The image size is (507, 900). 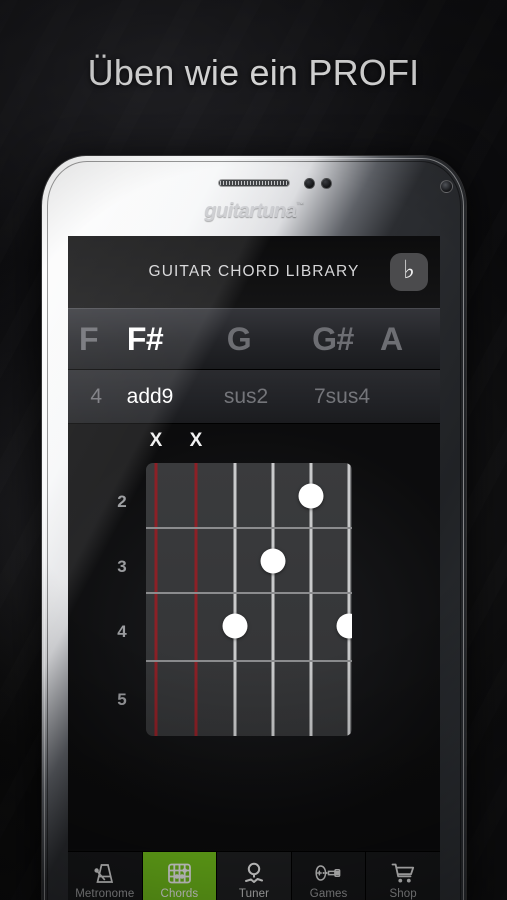 I want to click on nav-label-chords: Chords, so click(x=179, y=893).